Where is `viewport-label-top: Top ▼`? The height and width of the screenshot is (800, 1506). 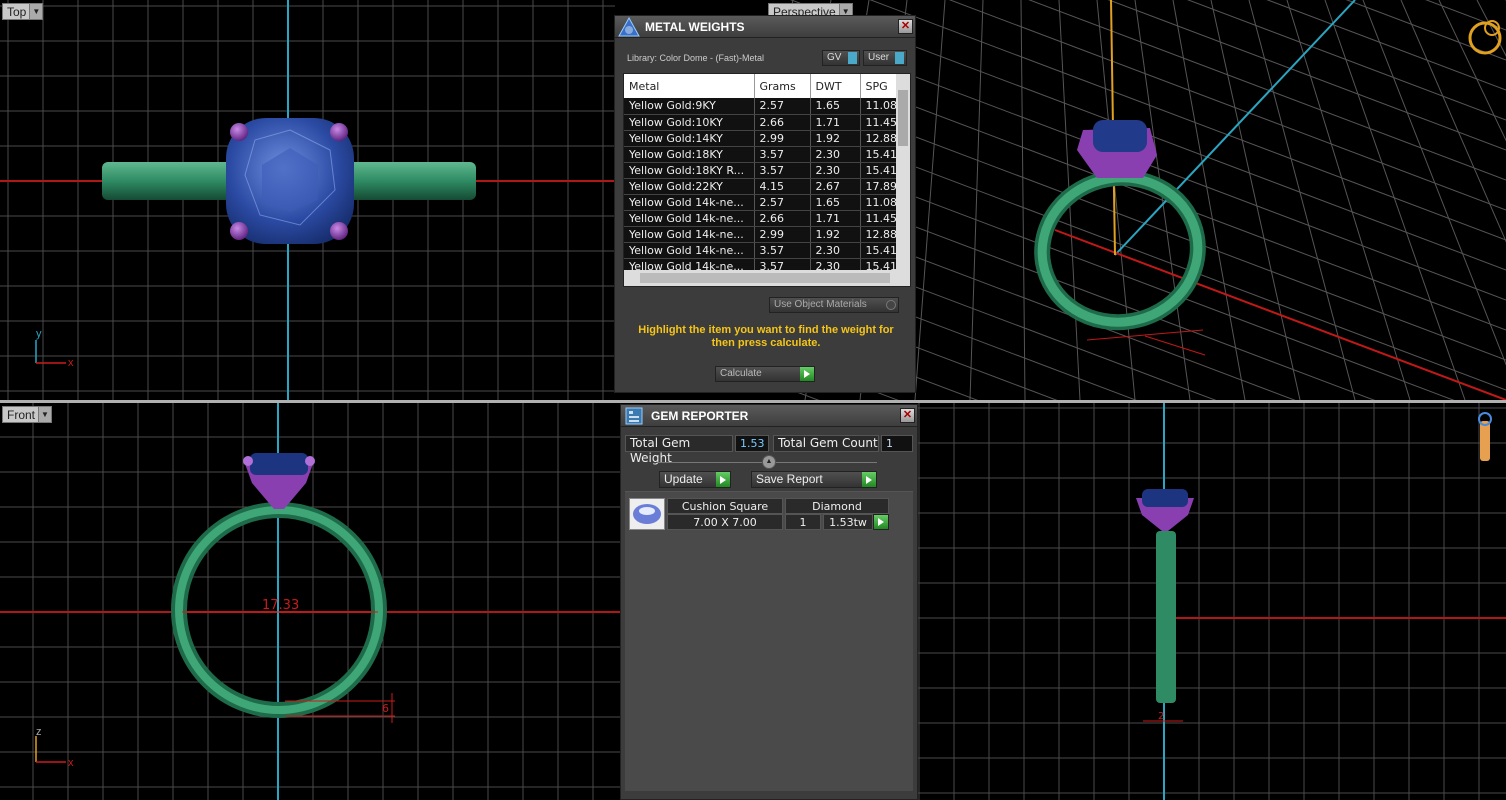 viewport-label-top: Top ▼ is located at coordinates (23, 11).